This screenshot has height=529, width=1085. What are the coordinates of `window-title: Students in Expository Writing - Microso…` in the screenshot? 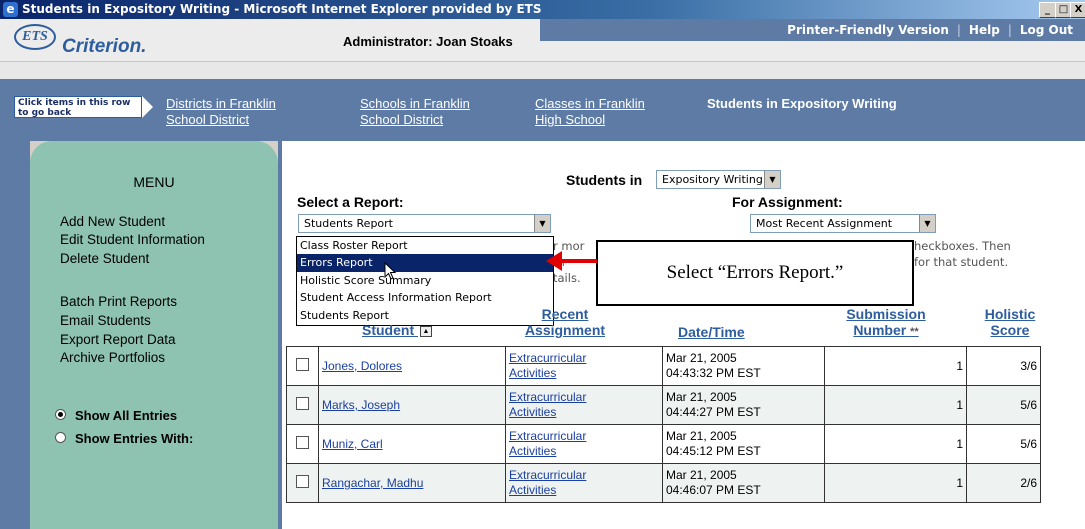 It's located at (282, 9).